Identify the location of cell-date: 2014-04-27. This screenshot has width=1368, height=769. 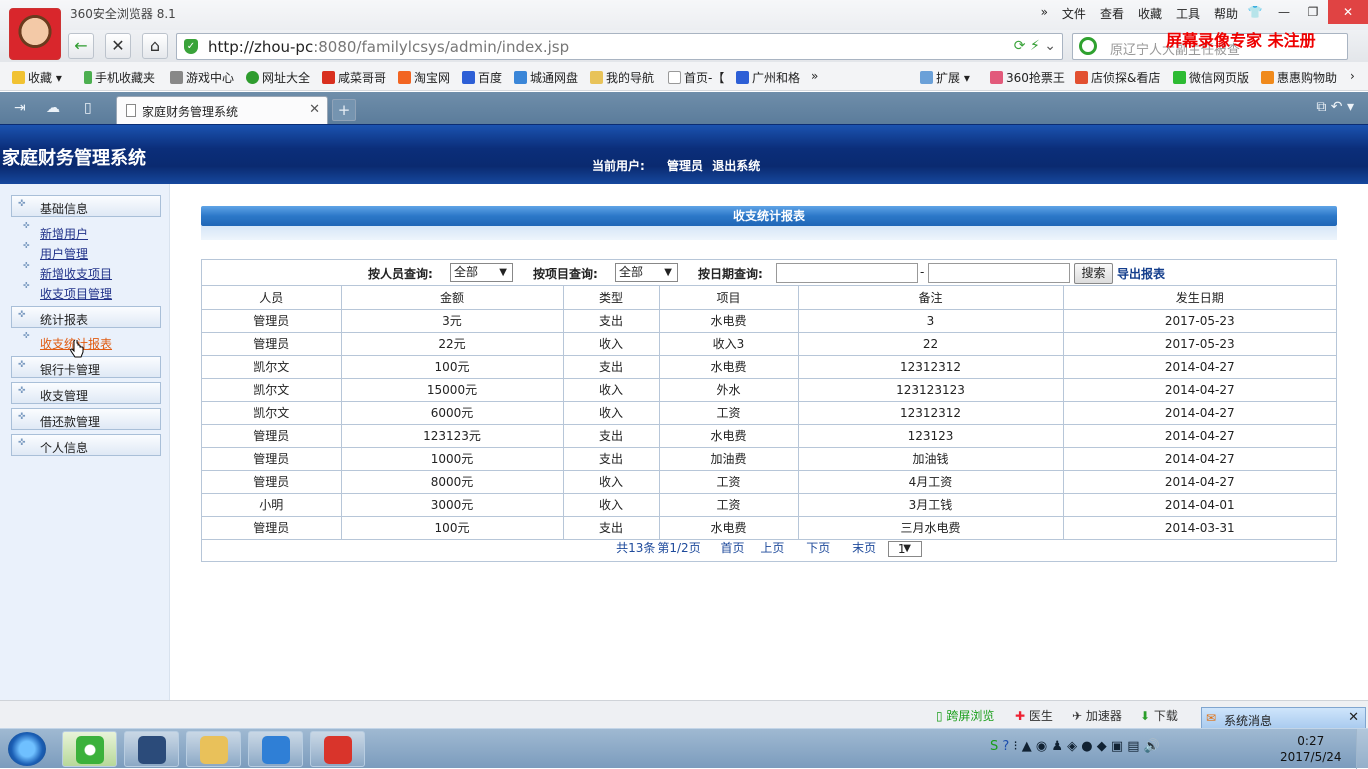
(1199, 436).